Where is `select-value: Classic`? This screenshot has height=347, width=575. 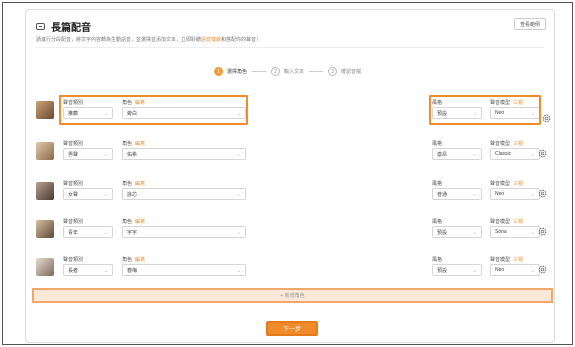
select-value: Classic is located at coordinates (503, 154).